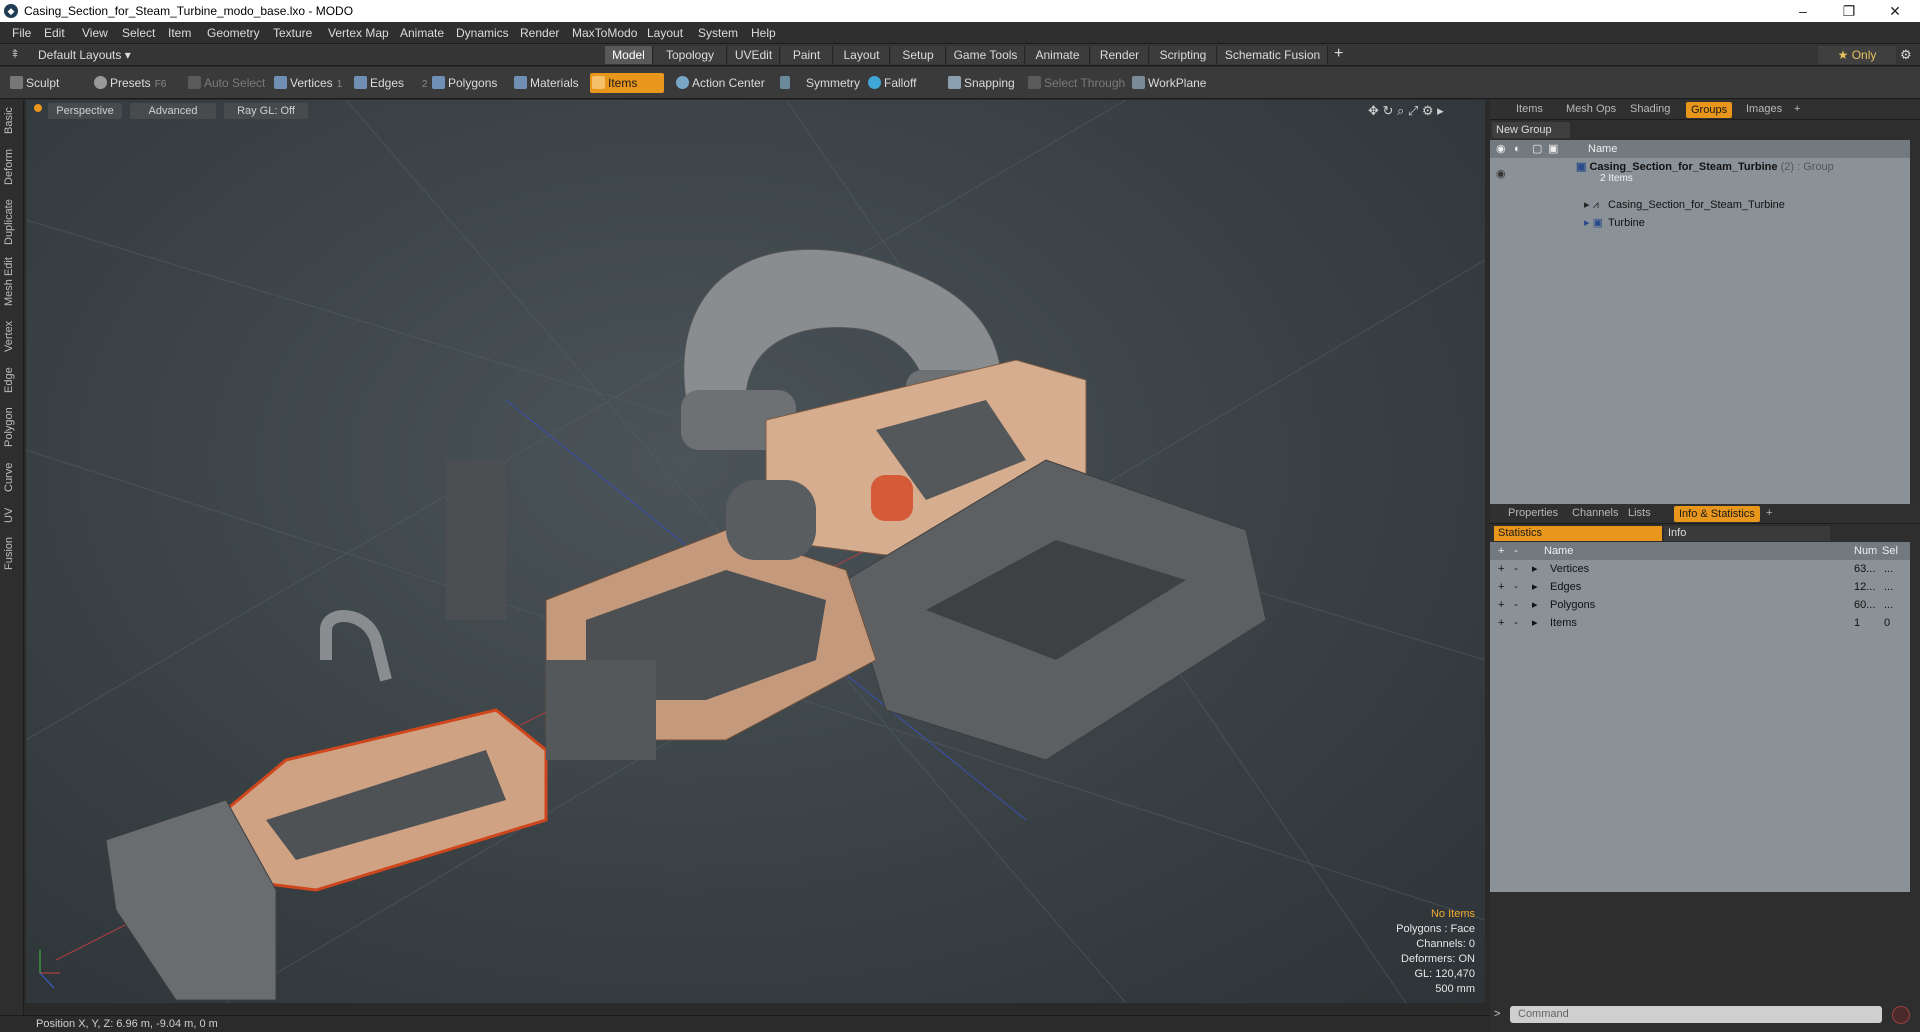  Describe the element at coordinates (1593, 223) in the screenshot. I see `mesh-item-icon: ▸ ▣` at that location.